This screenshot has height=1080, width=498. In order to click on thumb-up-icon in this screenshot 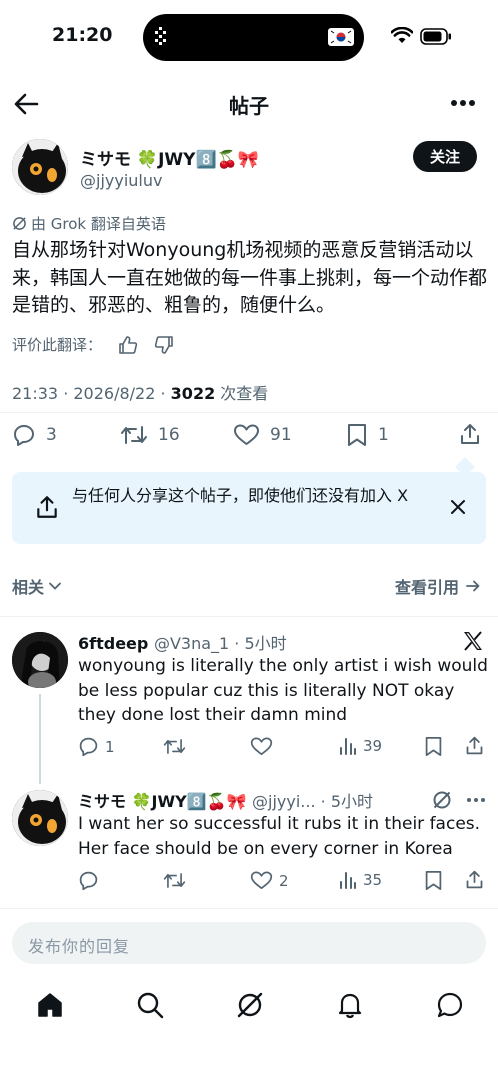, I will do `click(128, 344)`.